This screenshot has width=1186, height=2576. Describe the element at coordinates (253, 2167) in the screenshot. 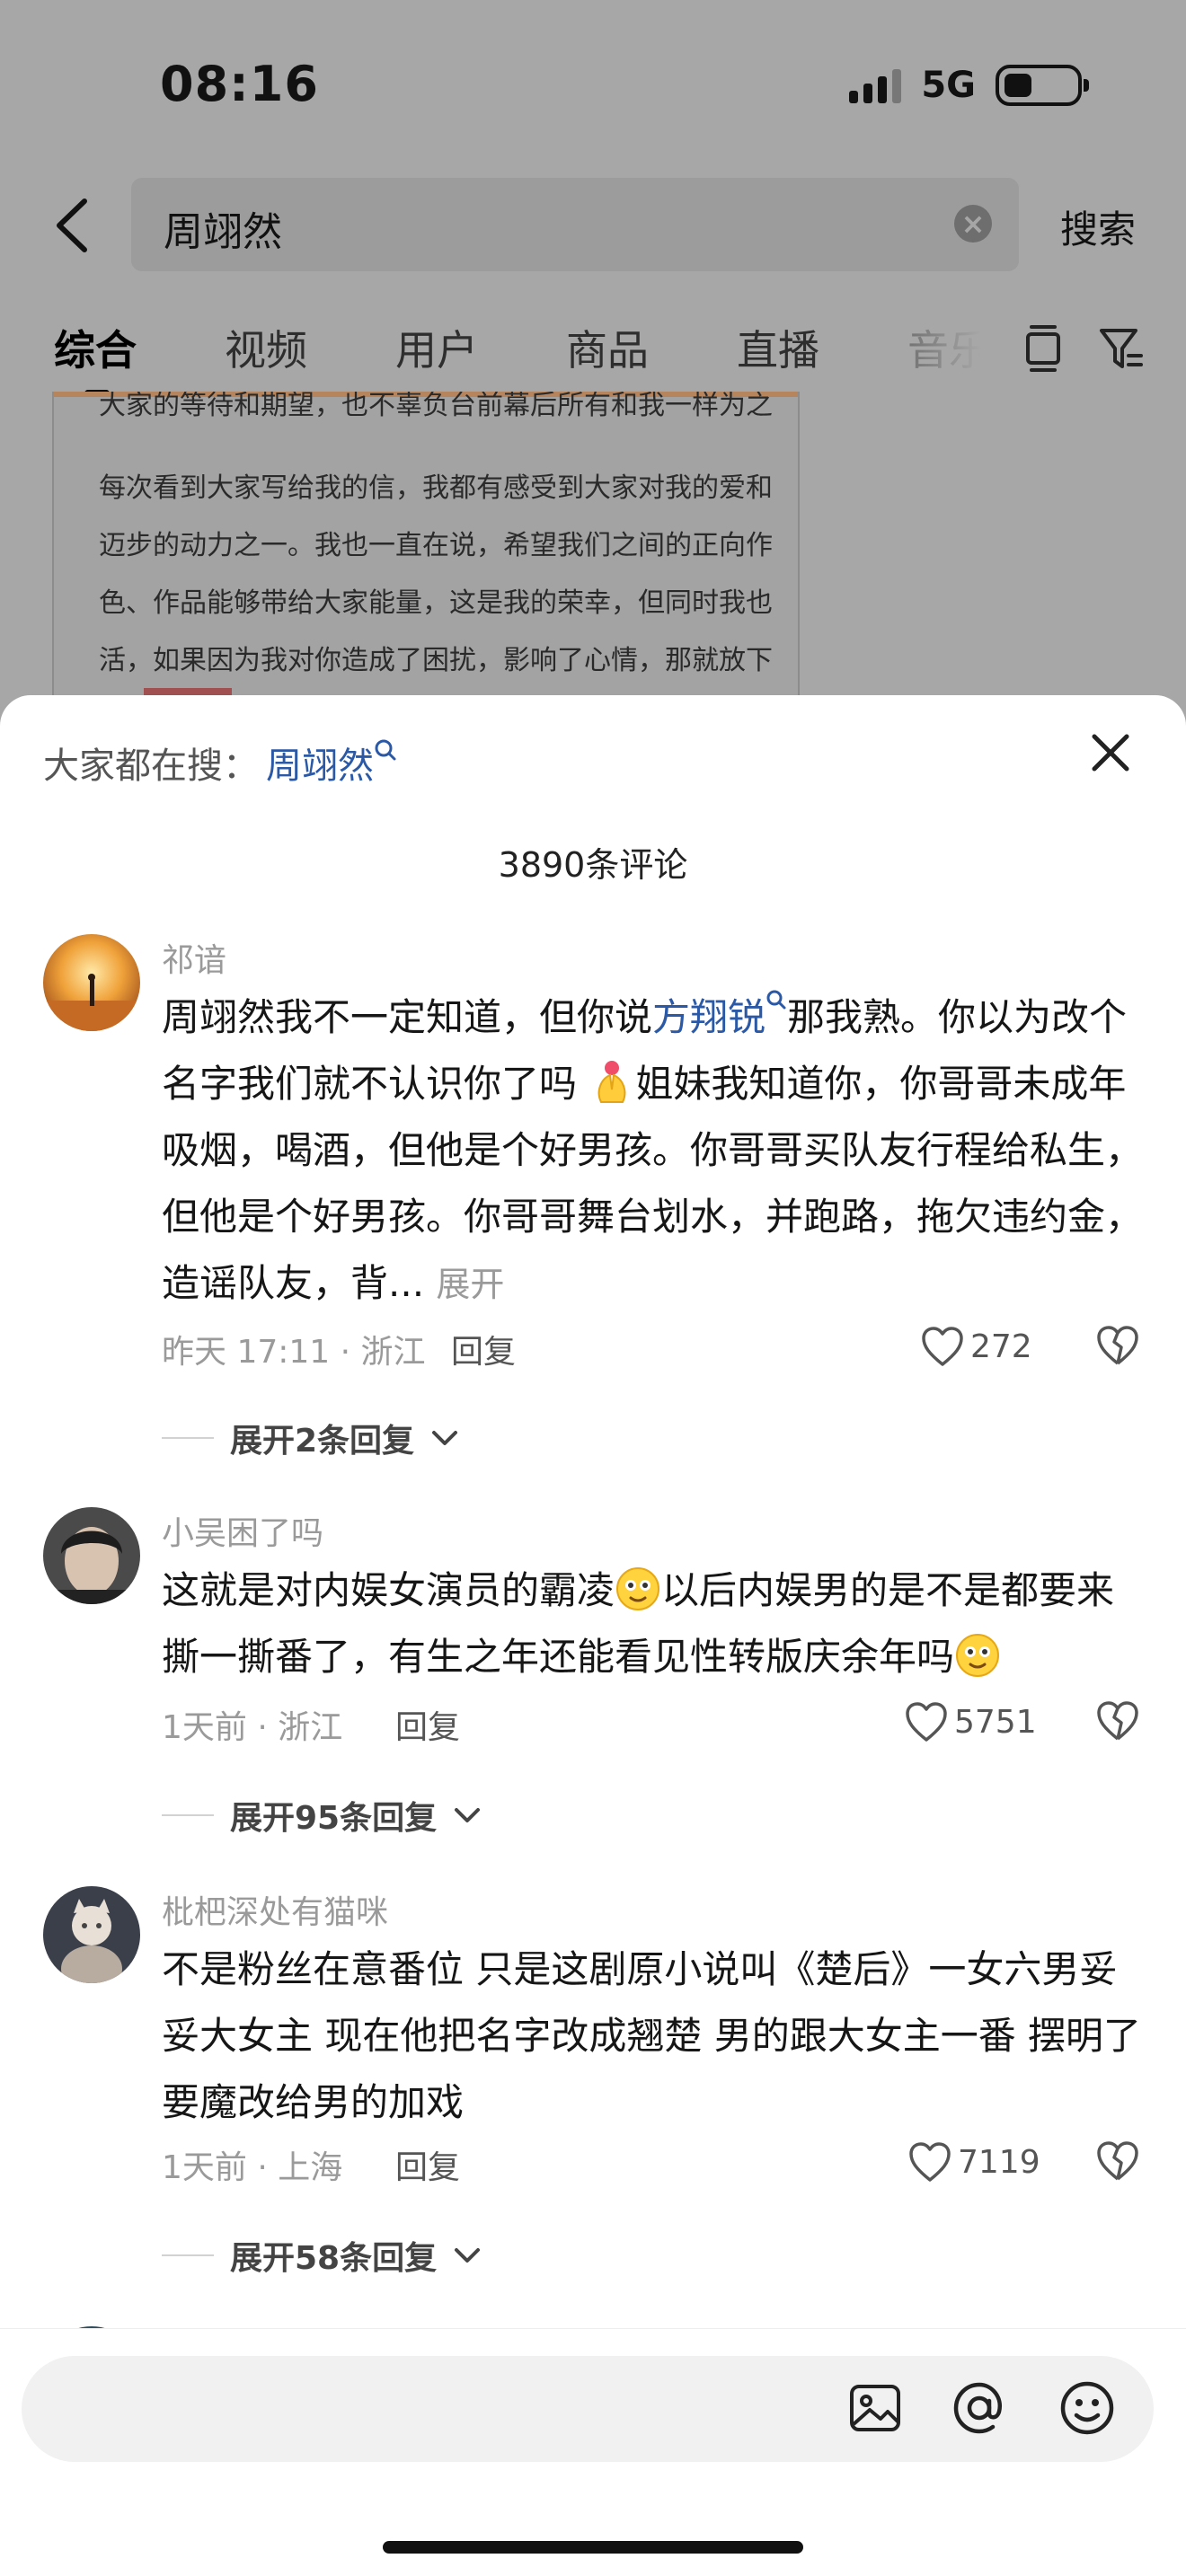

I see `comment-time-location: 1天前 · 上海` at that location.